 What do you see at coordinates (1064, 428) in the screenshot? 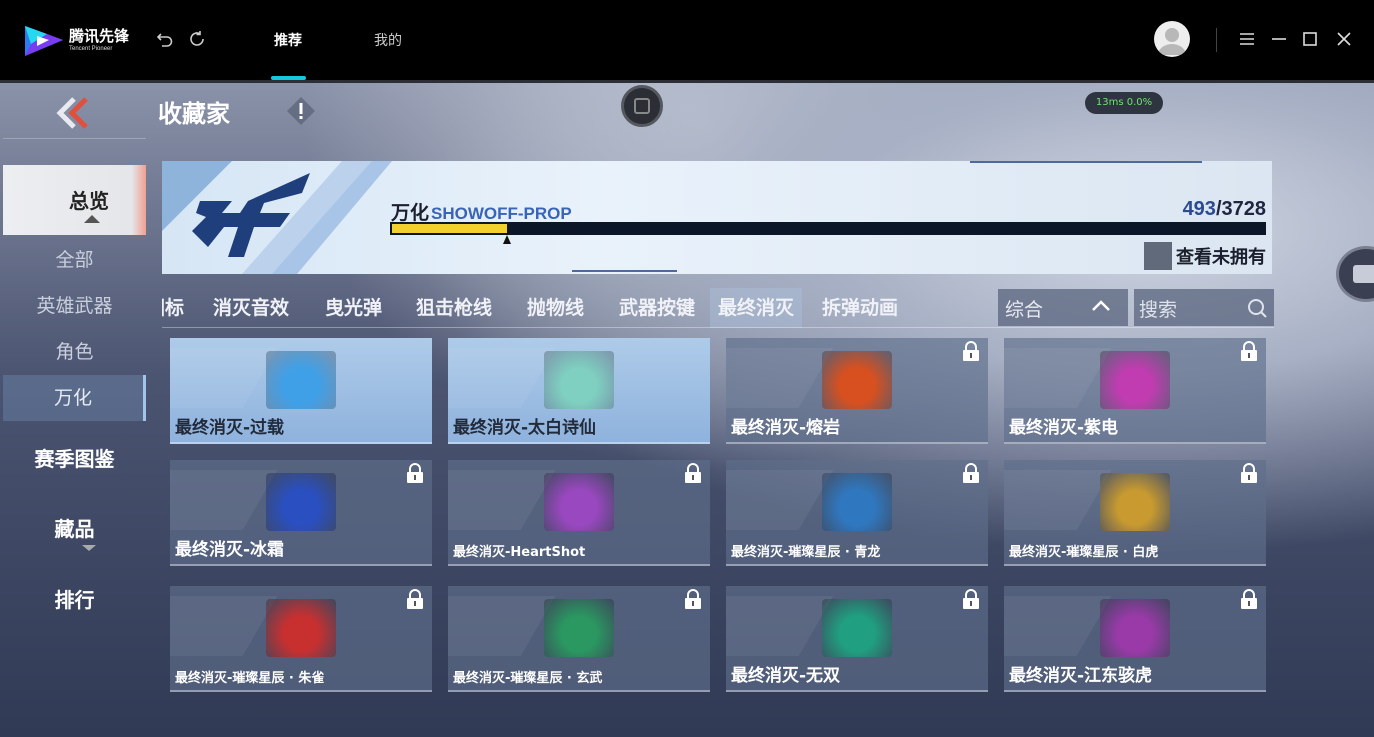
I see `item-name: 最终消灭-紫电` at bounding box center [1064, 428].